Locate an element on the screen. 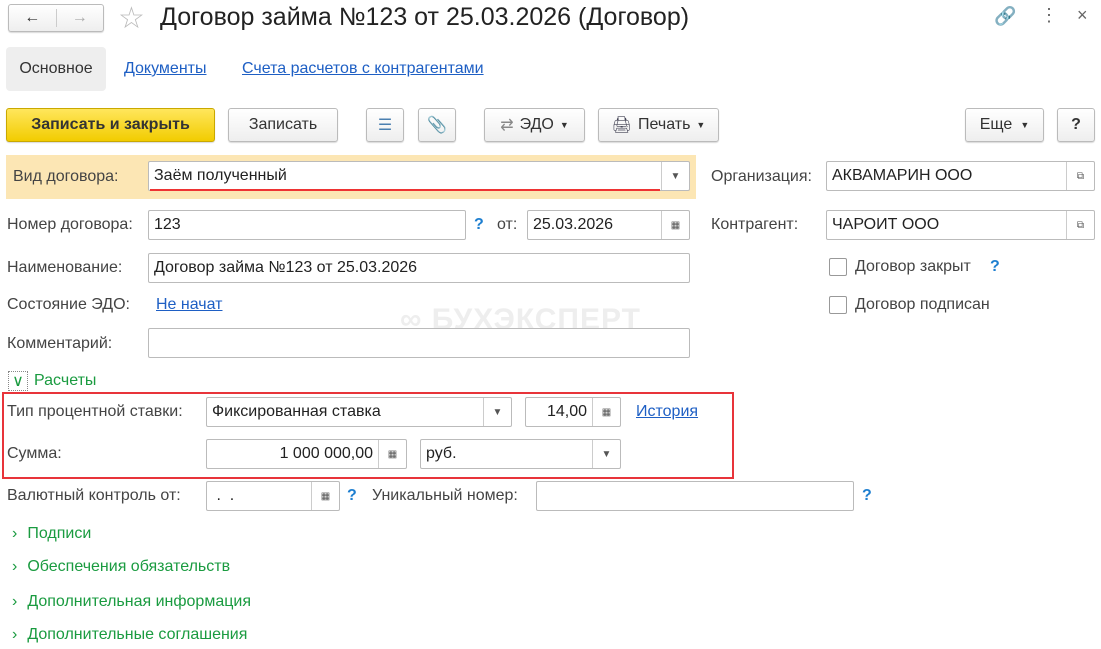 The width and height of the screenshot is (1101, 649). group-obligations: › Обеспечения обязательств is located at coordinates (121, 567).